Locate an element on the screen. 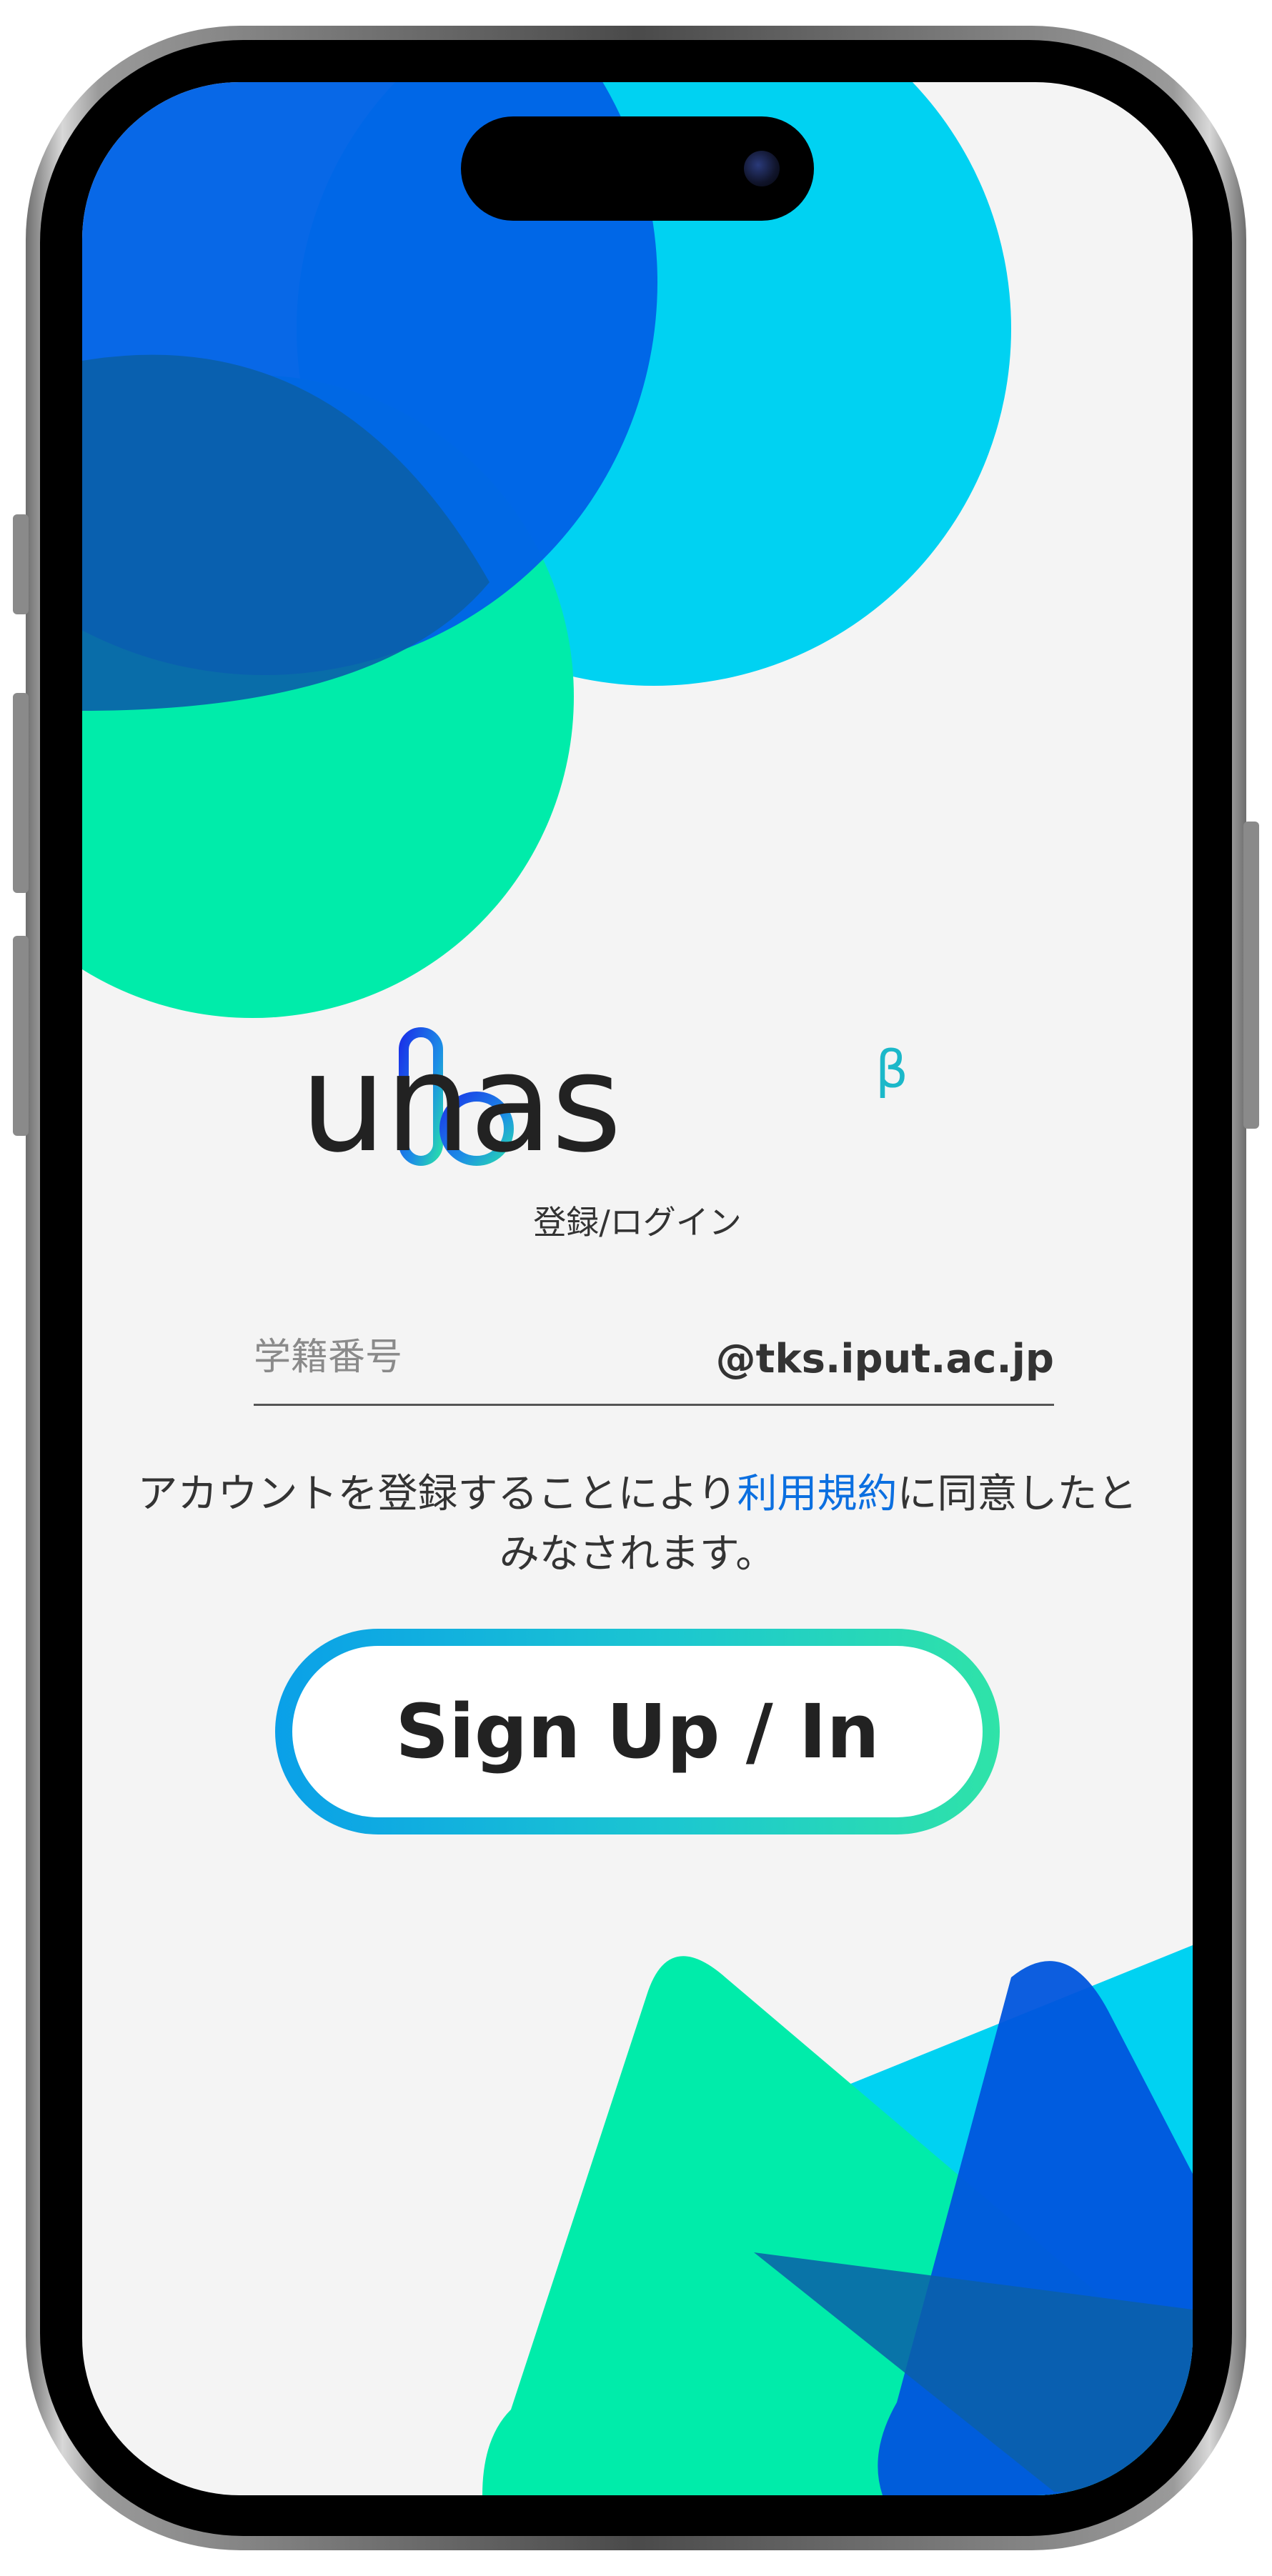  student-id-input is located at coordinates (482, 1357).